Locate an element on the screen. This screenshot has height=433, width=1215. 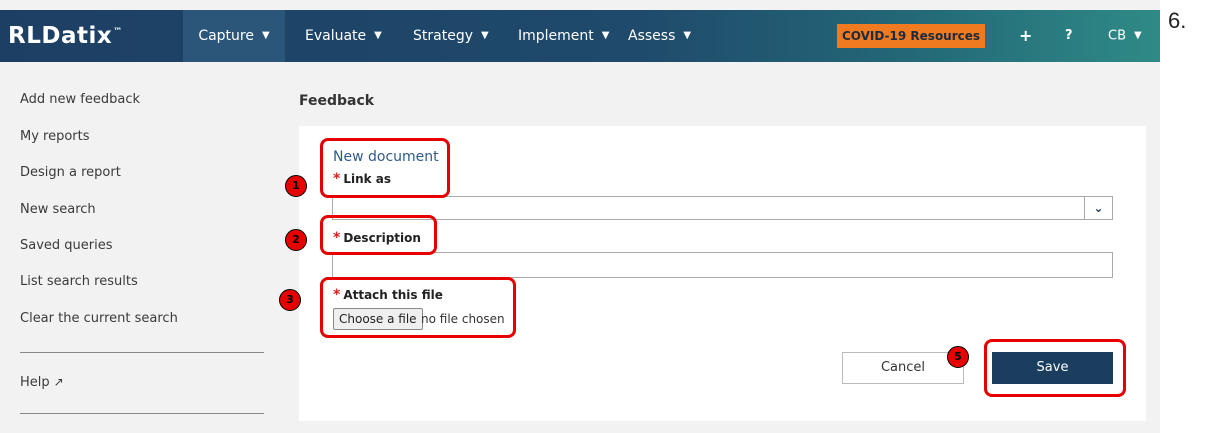
link-as-select: ⌄ is located at coordinates (722, 208).